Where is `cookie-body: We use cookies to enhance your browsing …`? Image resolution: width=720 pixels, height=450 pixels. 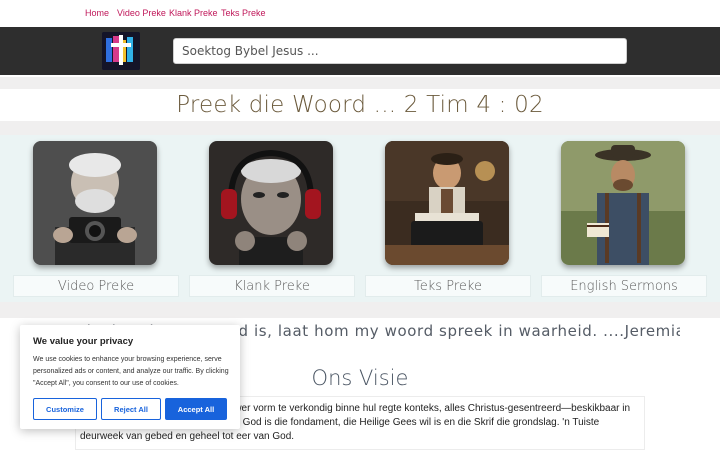
cookie-body: We use cookies to enhance your browsing … is located at coordinates (131, 371).